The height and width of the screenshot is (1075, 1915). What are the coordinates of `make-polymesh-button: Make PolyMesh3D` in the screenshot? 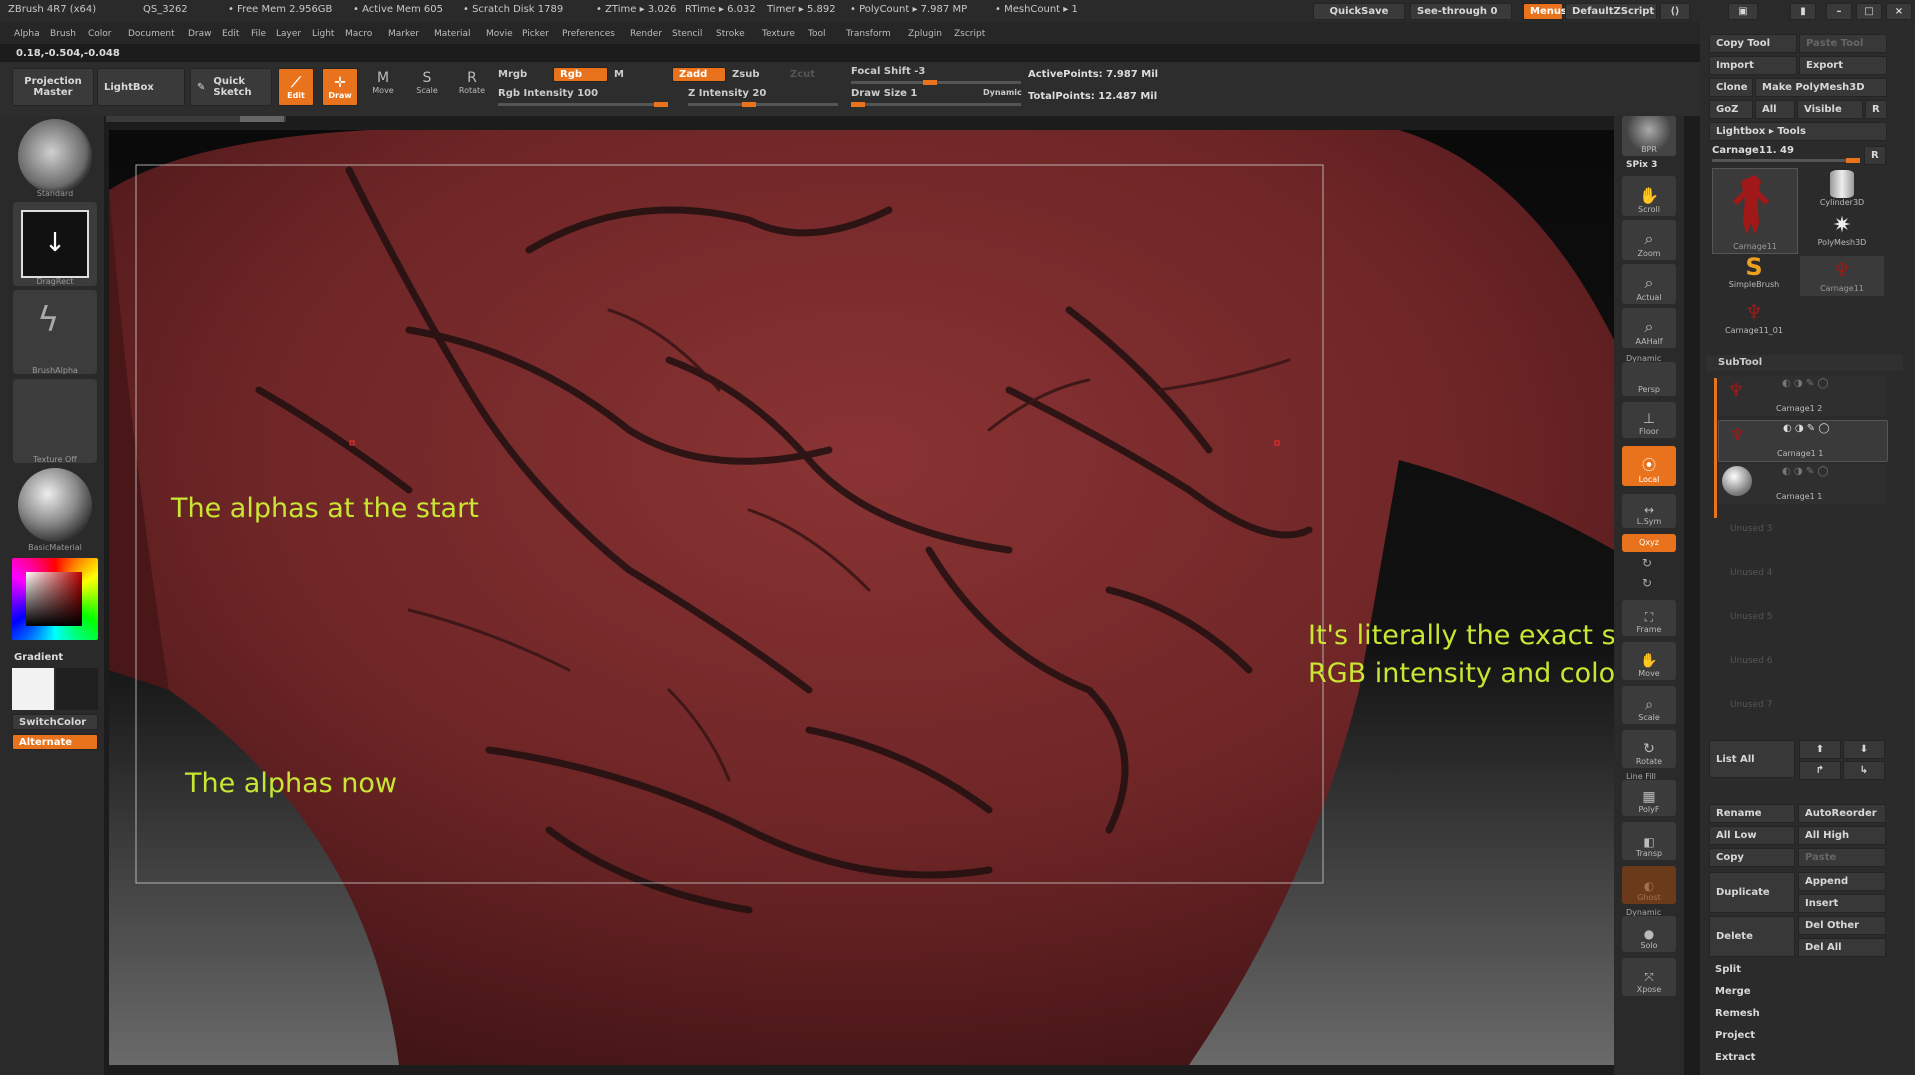 It's located at (1821, 87).